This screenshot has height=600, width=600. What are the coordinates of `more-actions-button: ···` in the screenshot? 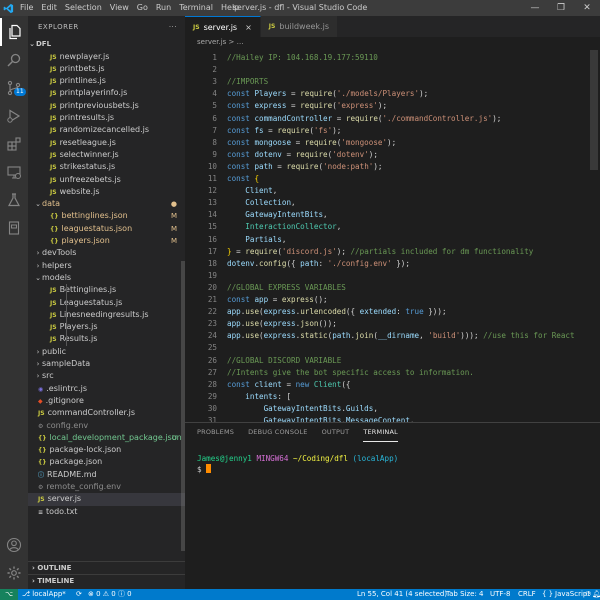 It's located at (173, 27).